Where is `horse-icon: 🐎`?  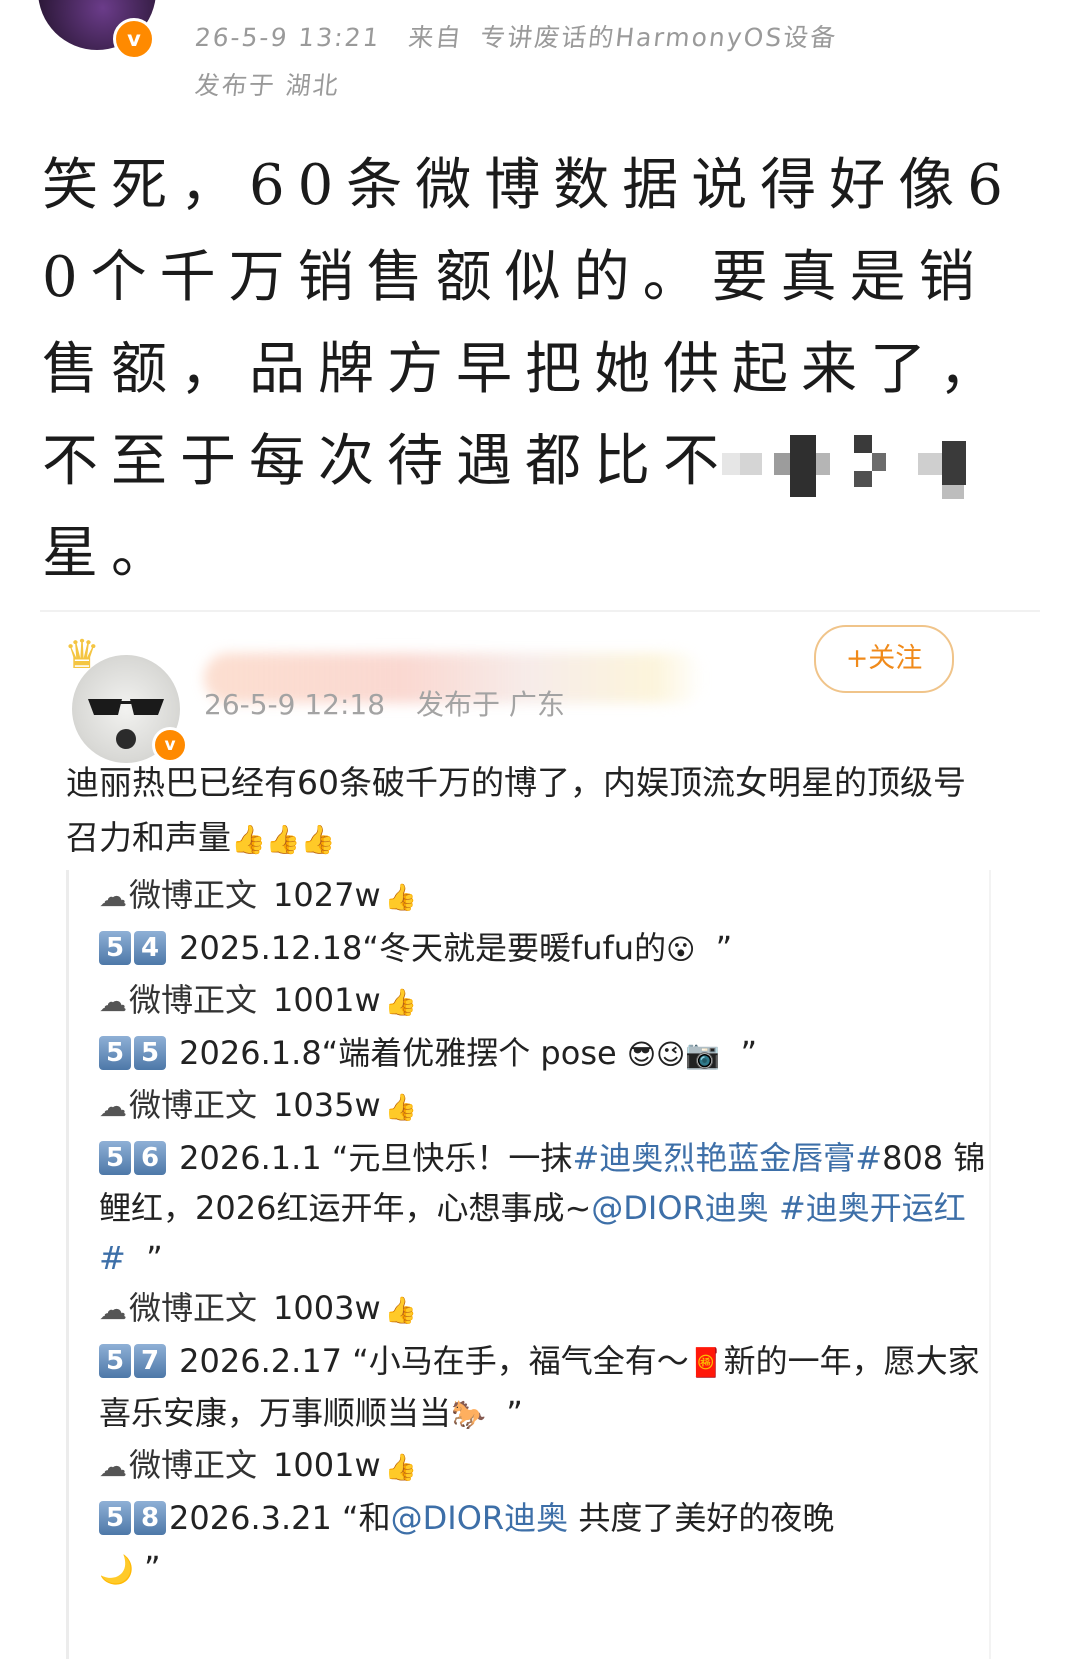
horse-icon: 🐎 is located at coordinates (468, 1414).